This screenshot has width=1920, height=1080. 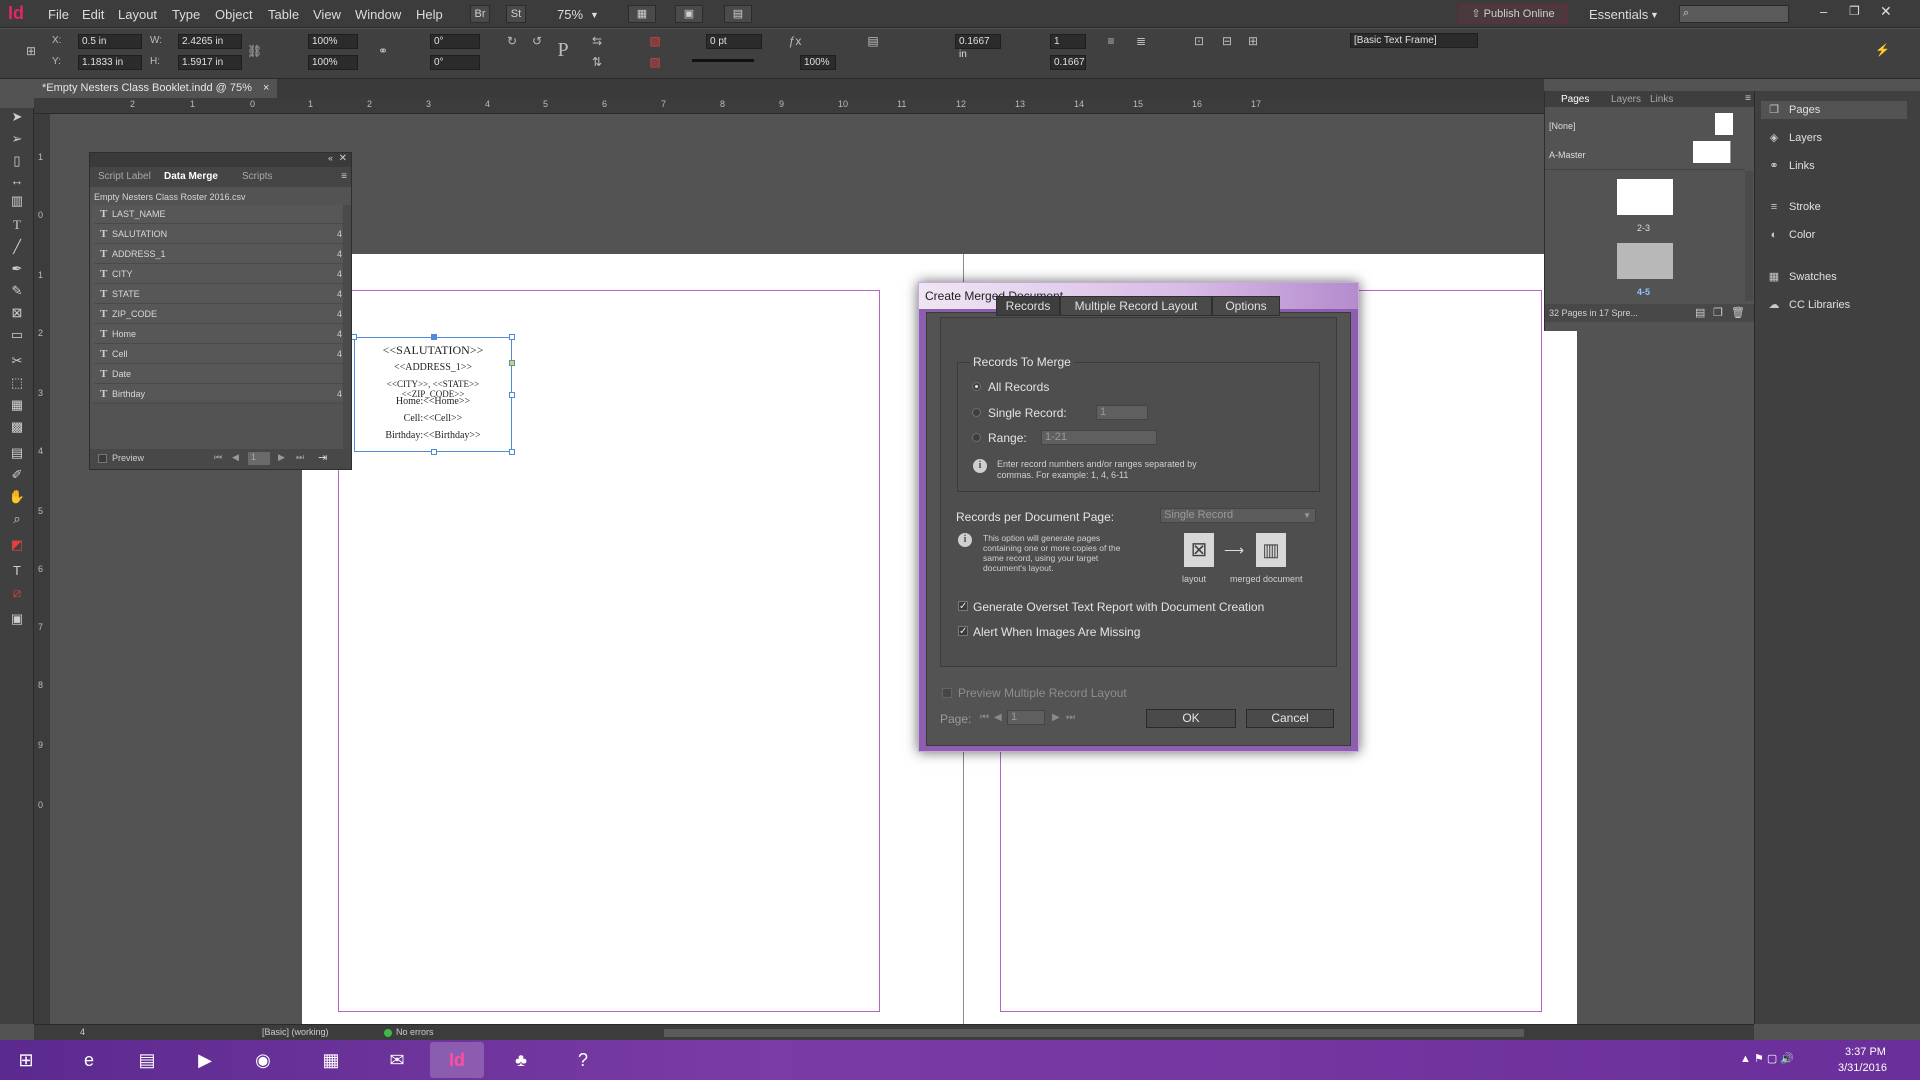 I want to click on gradient-swatch-tool-icon: ▦, so click(x=17, y=405).